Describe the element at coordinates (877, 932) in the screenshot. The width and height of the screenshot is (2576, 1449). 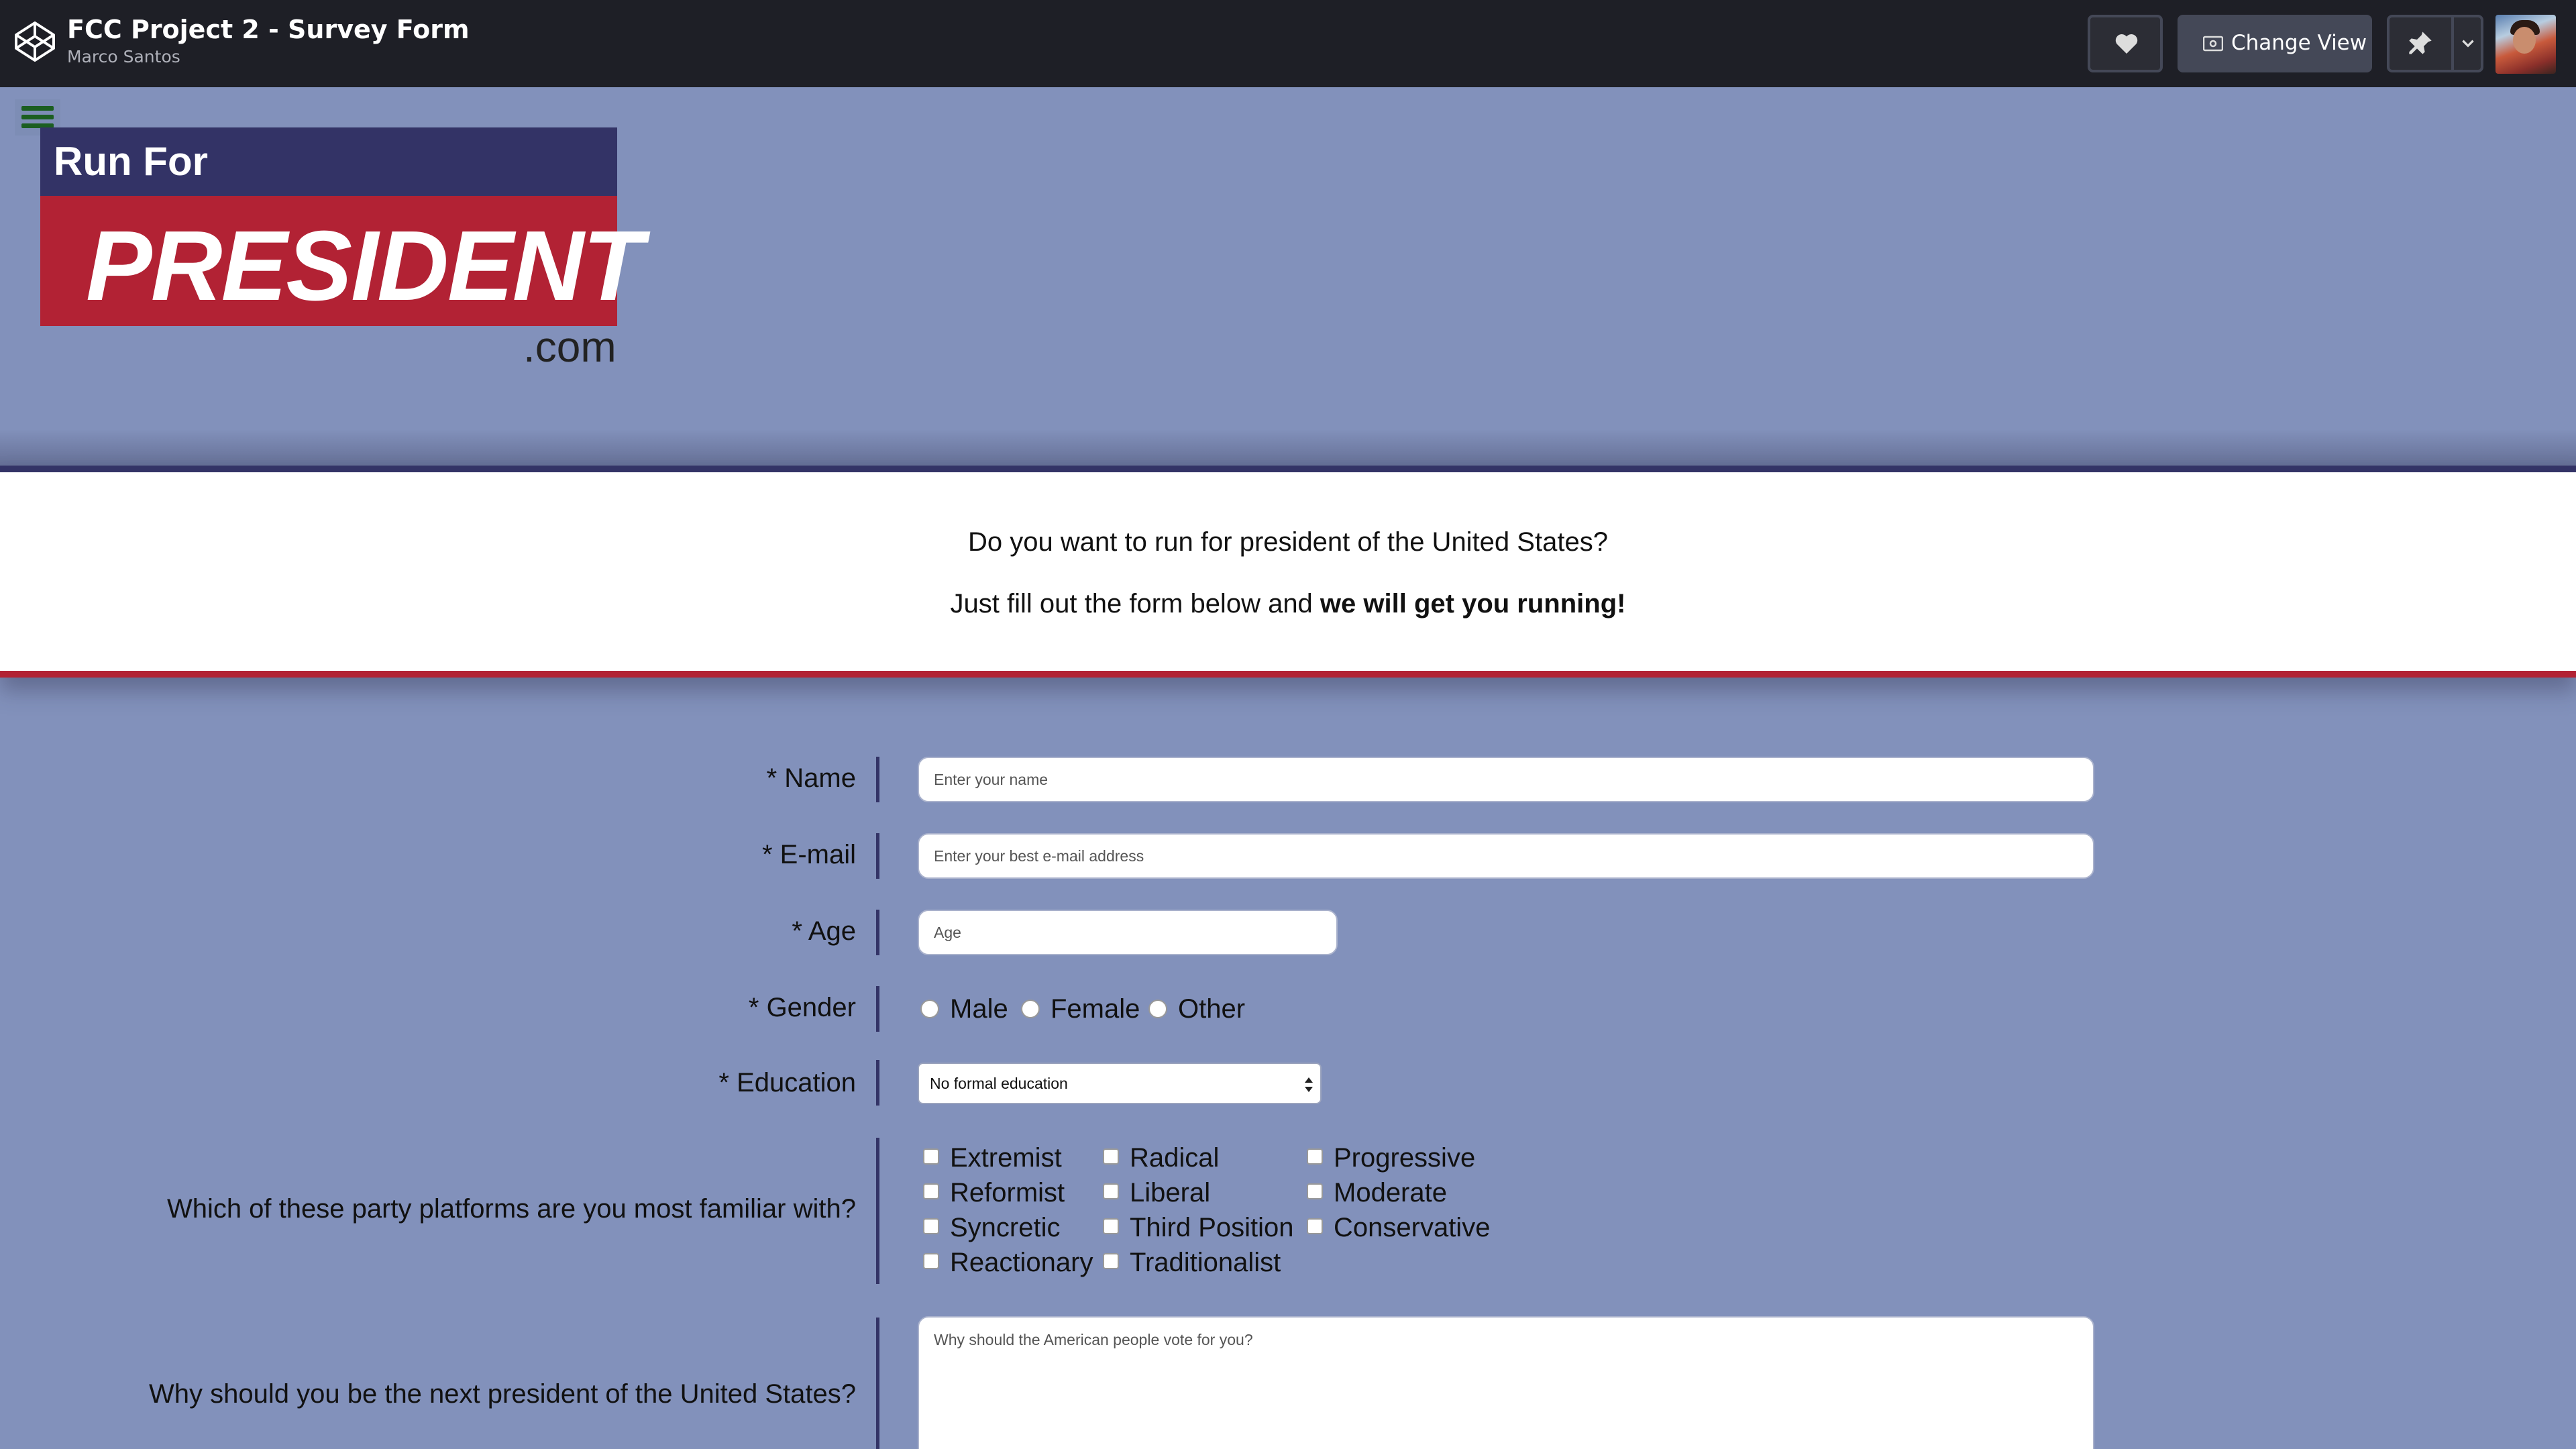
I see `age-divider` at that location.